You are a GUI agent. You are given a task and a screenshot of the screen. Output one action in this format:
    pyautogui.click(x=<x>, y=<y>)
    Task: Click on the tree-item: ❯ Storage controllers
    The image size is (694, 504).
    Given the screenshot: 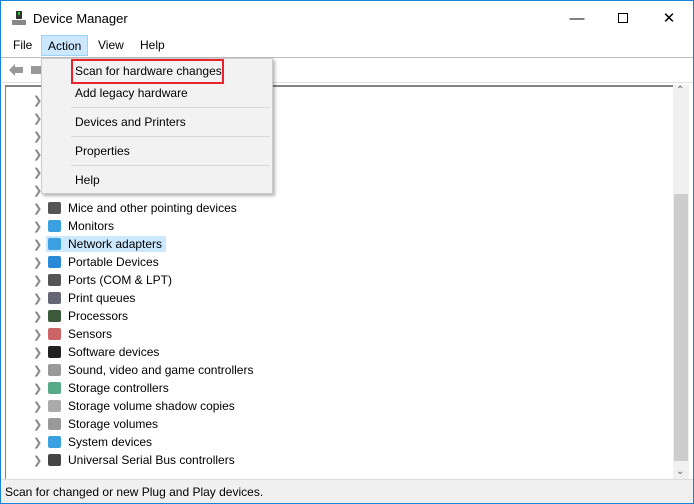 What is the action you would take?
    pyautogui.click(x=336, y=388)
    